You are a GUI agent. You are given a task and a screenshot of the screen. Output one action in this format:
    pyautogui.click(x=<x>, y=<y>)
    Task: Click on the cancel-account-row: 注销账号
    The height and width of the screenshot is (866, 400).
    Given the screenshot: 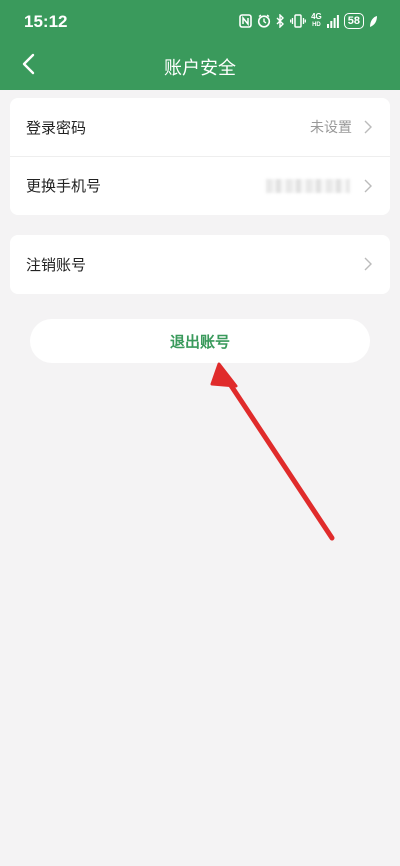 What is the action you would take?
    pyautogui.click(x=200, y=264)
    